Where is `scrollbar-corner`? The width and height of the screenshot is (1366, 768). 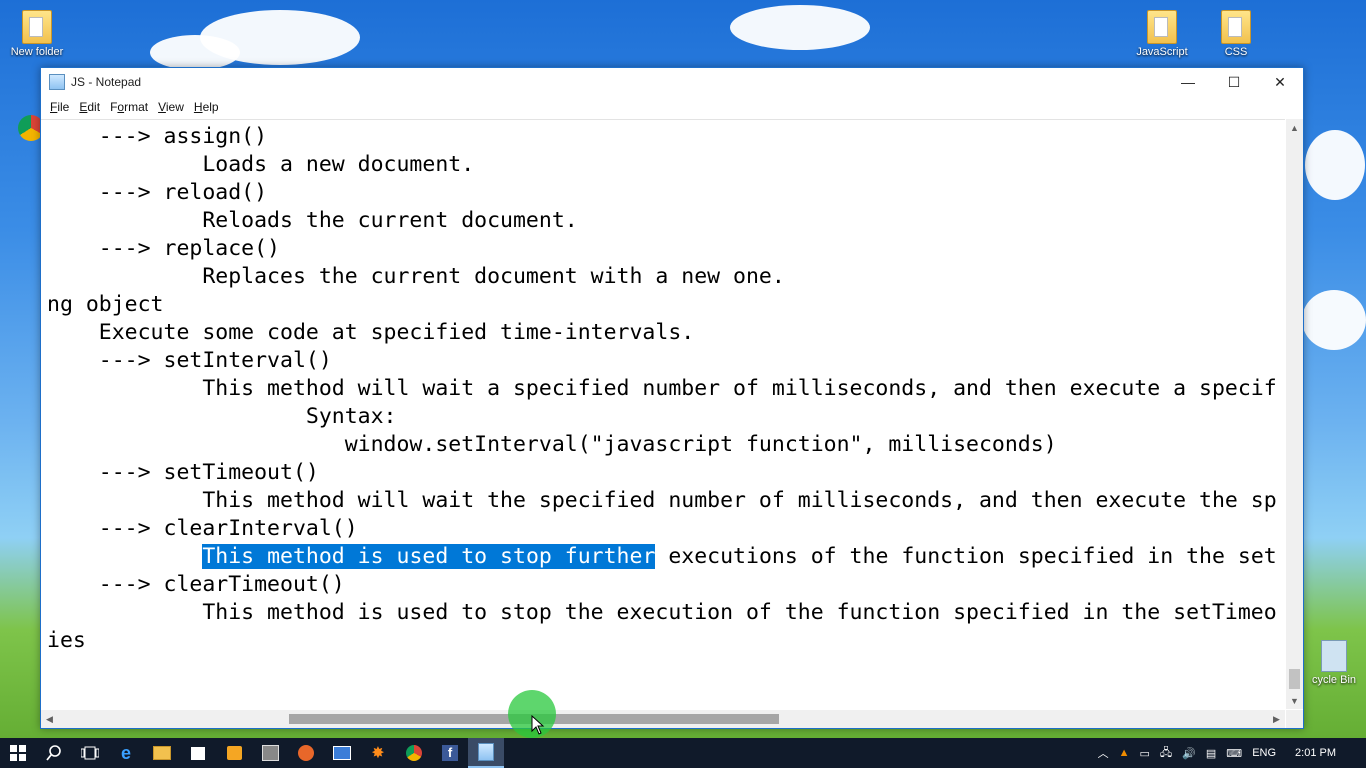 scrollbar-corner is located at coordinates (1294, 719).